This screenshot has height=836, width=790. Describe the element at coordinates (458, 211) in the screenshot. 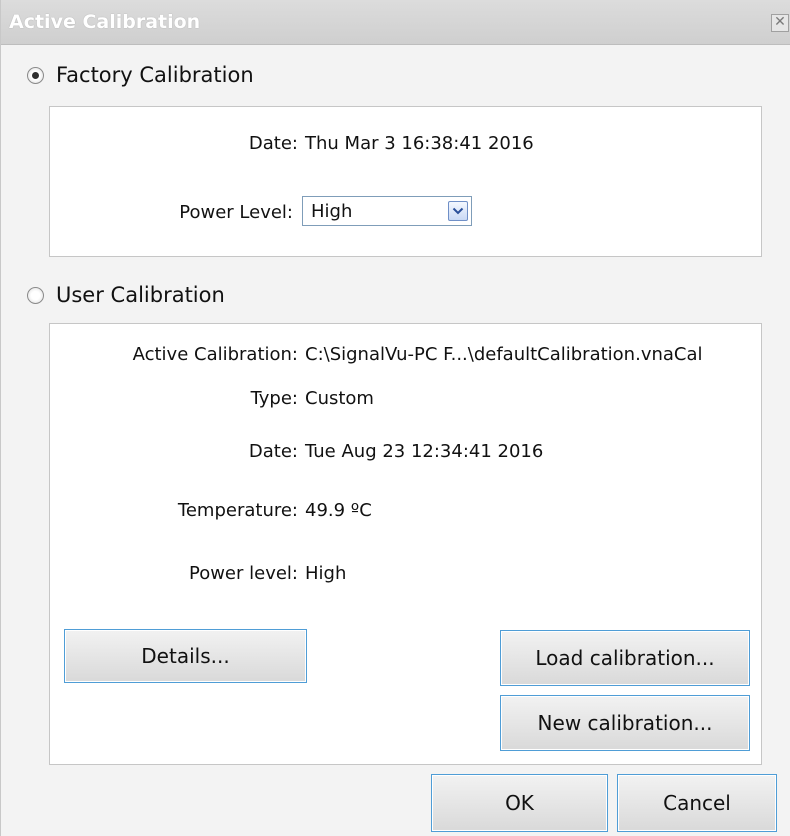

I see `chevron-down-icon` at that location.